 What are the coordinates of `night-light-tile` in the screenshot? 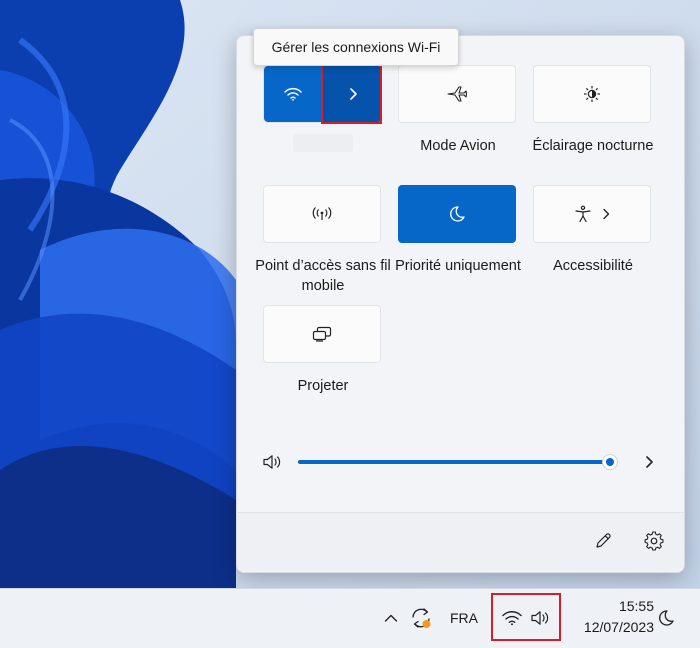 It's located at (592, 94).